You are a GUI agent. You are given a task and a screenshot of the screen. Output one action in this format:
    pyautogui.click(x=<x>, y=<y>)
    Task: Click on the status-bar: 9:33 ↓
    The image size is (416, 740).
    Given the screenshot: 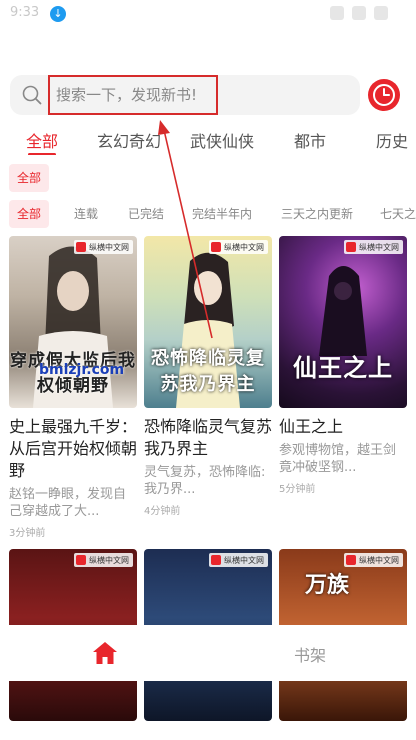 What is the action you would take?
    pyautogui.click(x=208, y=14)
    